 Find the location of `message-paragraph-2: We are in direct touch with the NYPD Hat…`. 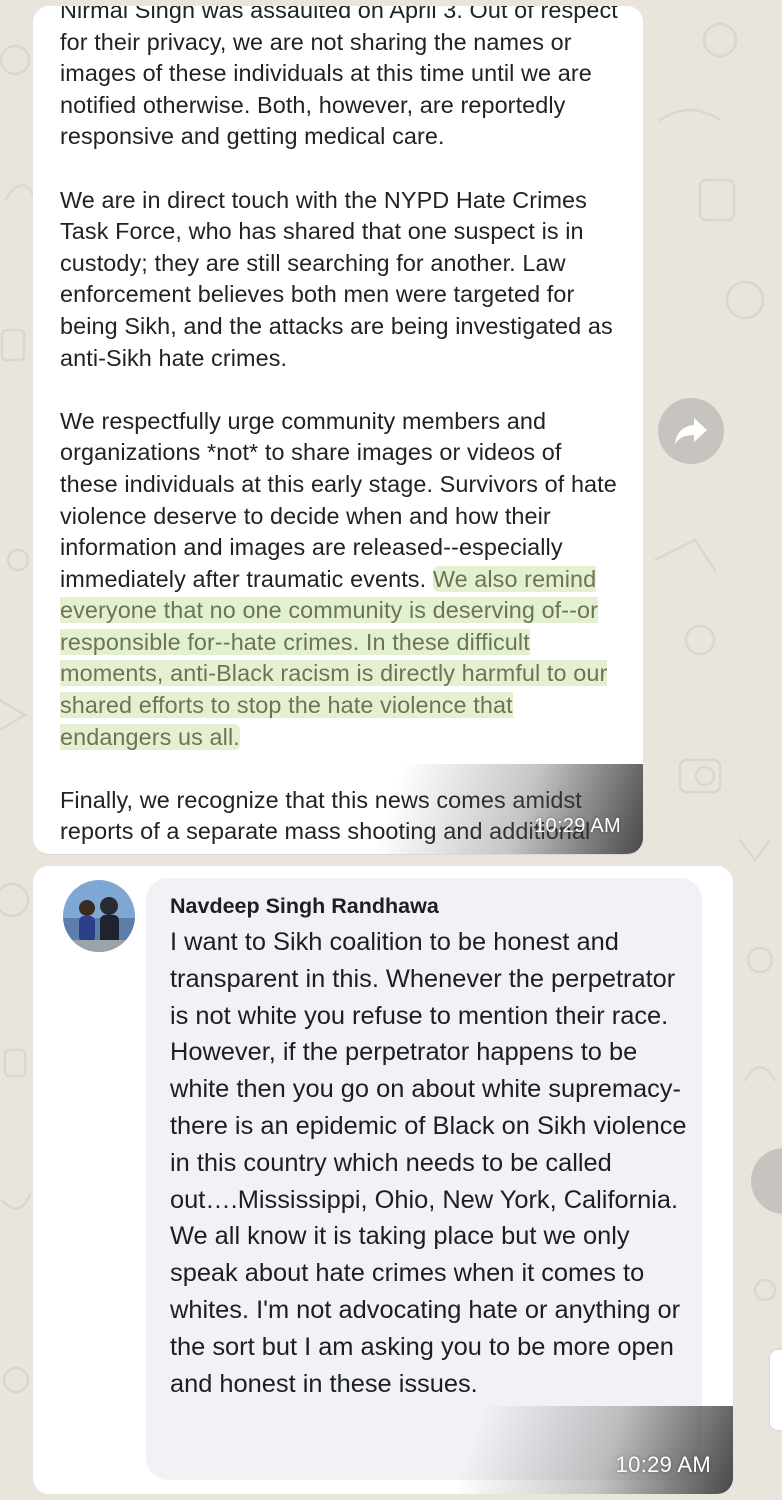

message-paragraph-2: We are in direct touch with the NYPD Hat… is located at coordinates (336, 278).